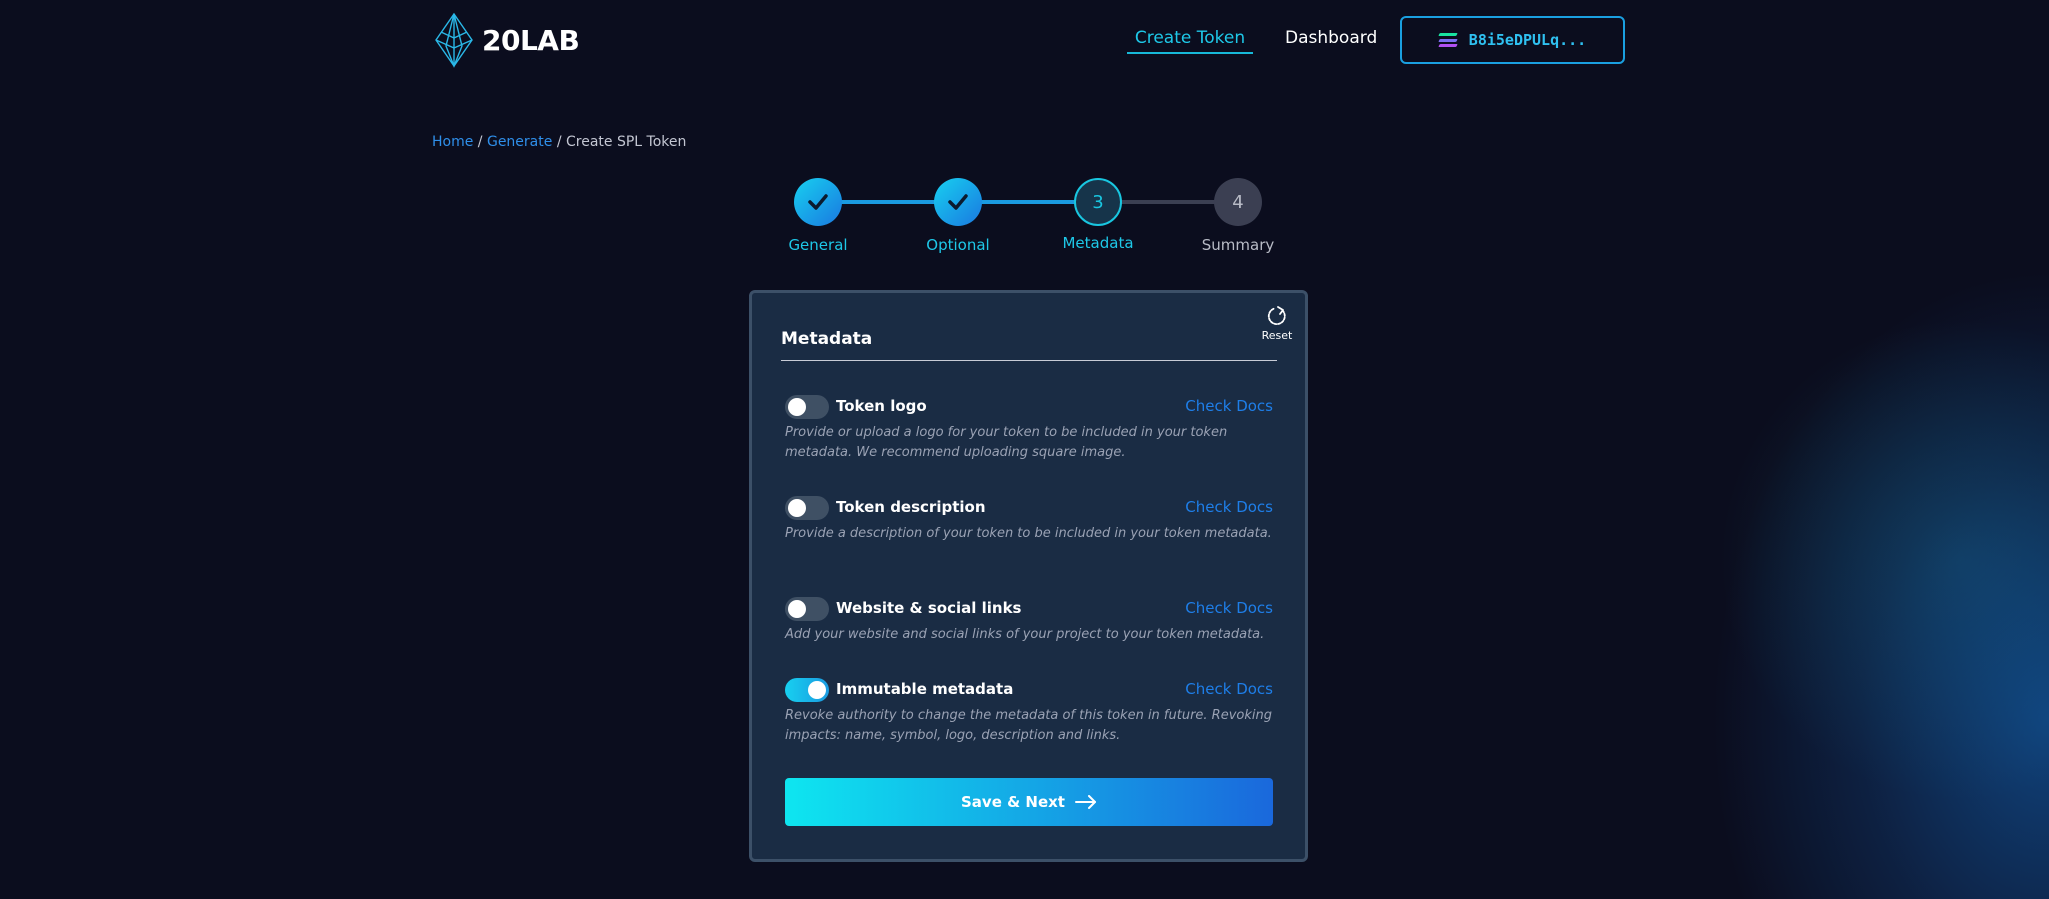  I want to click on arrow-right-icon, so click(1085, 802).